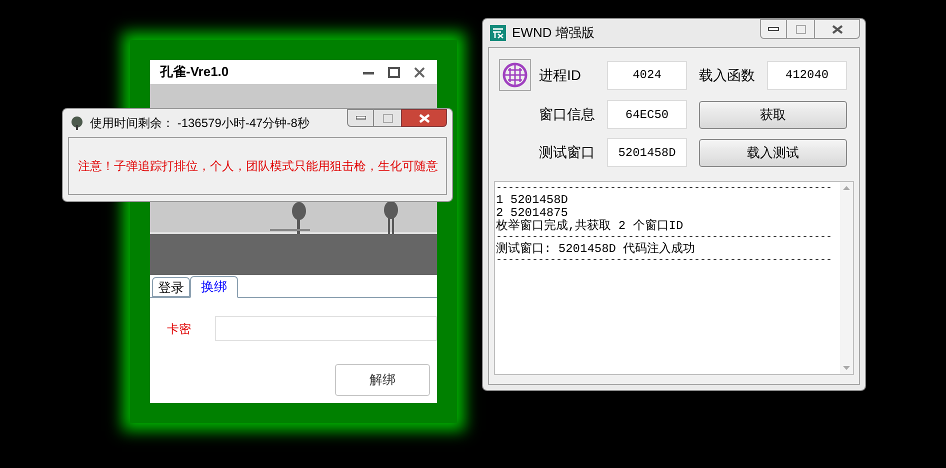  I want to click on log-line: 枚举窗口完成,共获取 2 个窗口ID, so click(590, 226).